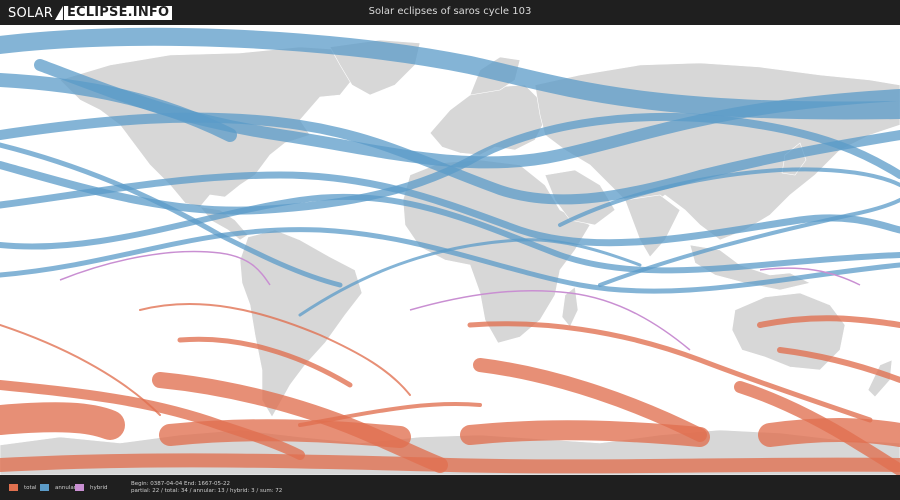 The image size is (900, 500). What do you see at coordinates (99, 487) in the screenshot?
I see `legend-hybrid-label: hybrid` at bounding box center [99, 487].